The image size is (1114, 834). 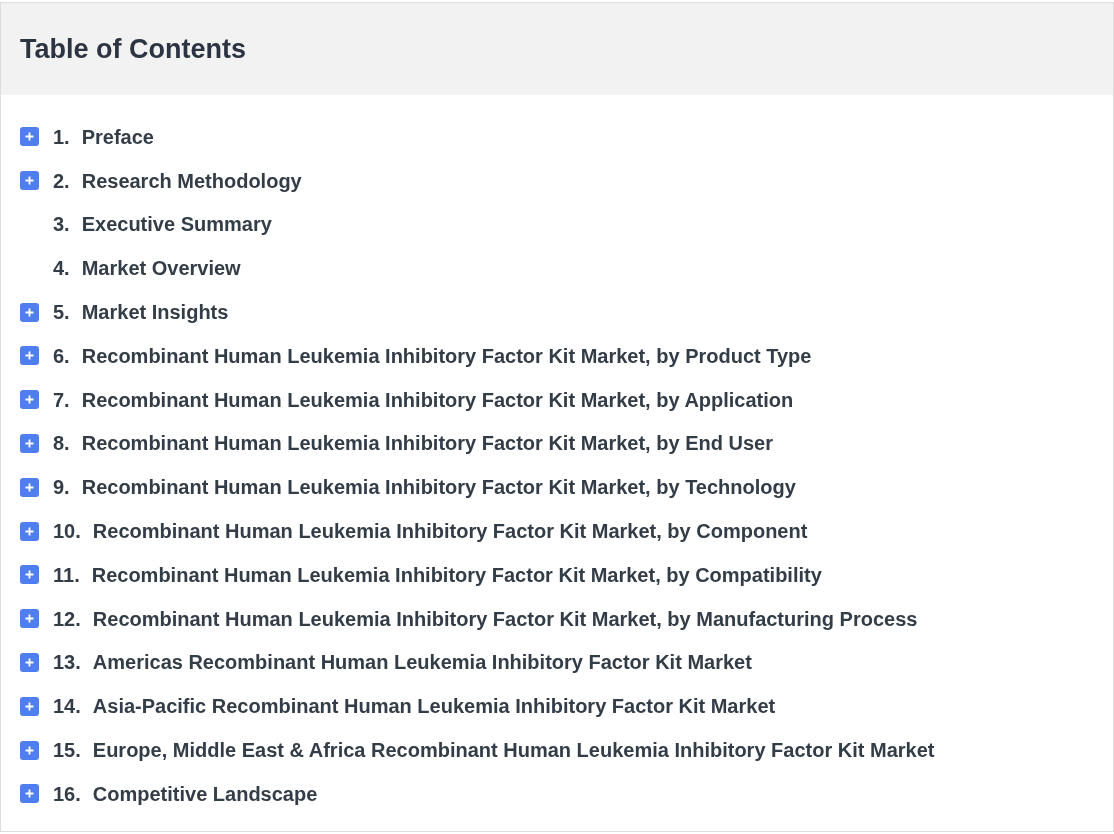 What do you see at coordinates (67, 619) in the screenshot?
I see `section-number: 12.` at bounding box center [67, 619].